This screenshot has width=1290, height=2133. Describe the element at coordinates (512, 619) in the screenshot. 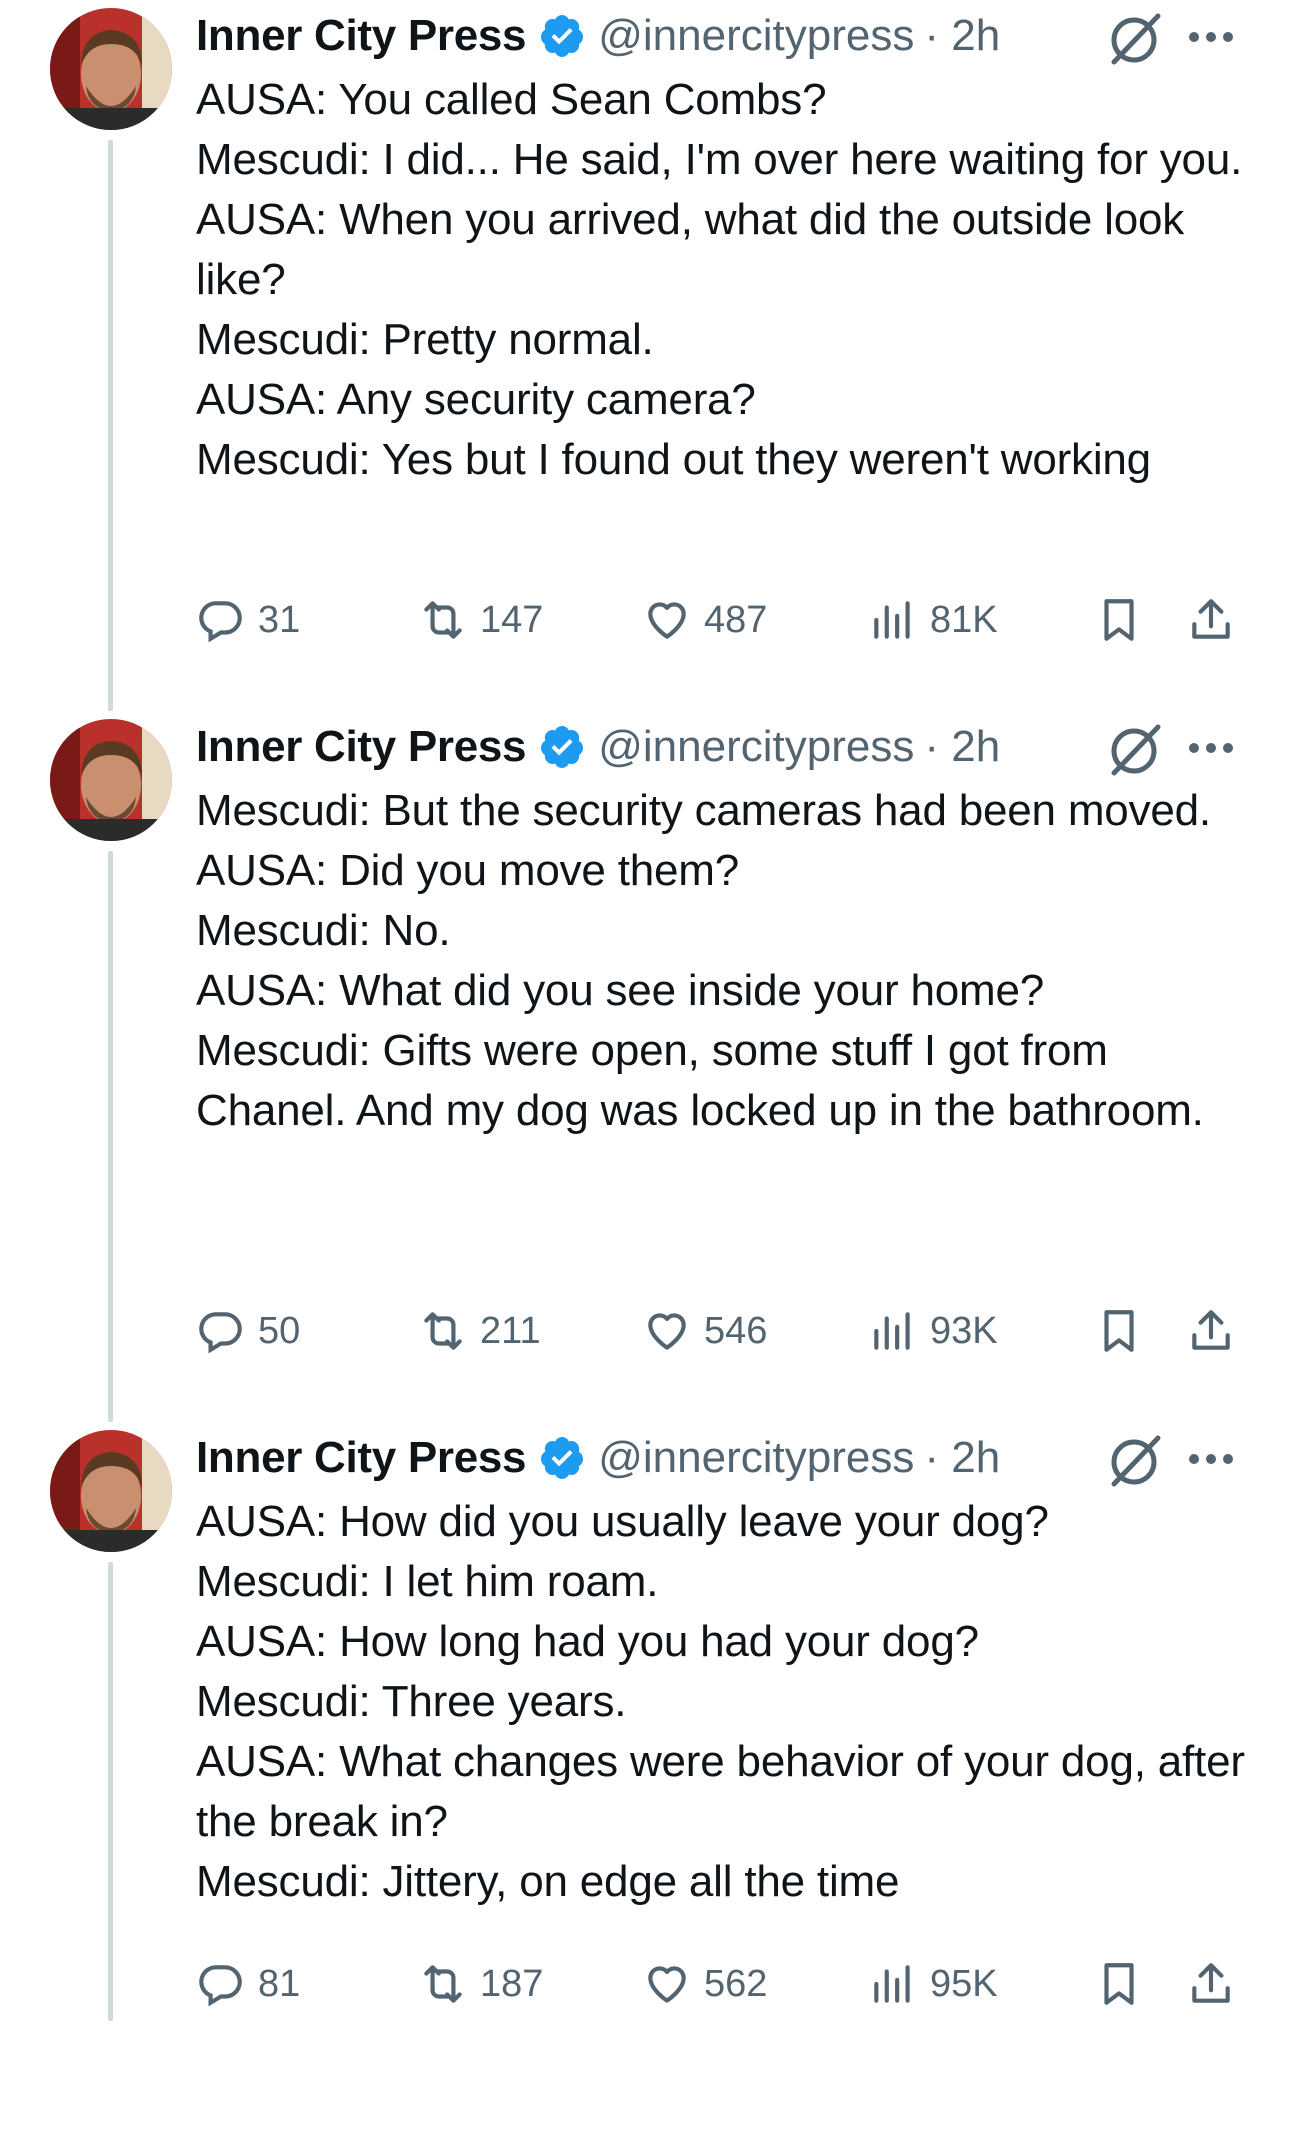

I see `repost-count: 147` at that location.